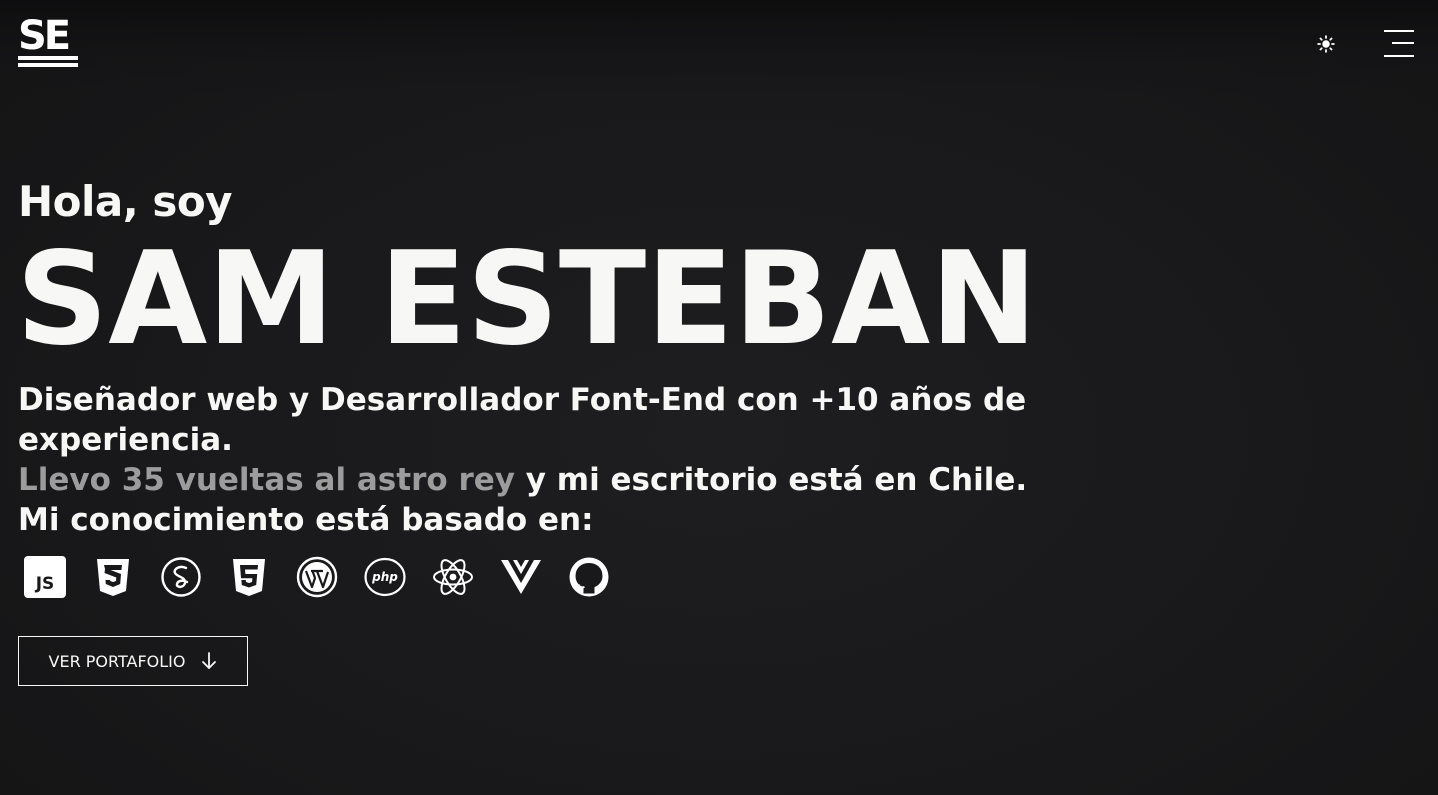  I want to click on header-shade, so click(719, 47).